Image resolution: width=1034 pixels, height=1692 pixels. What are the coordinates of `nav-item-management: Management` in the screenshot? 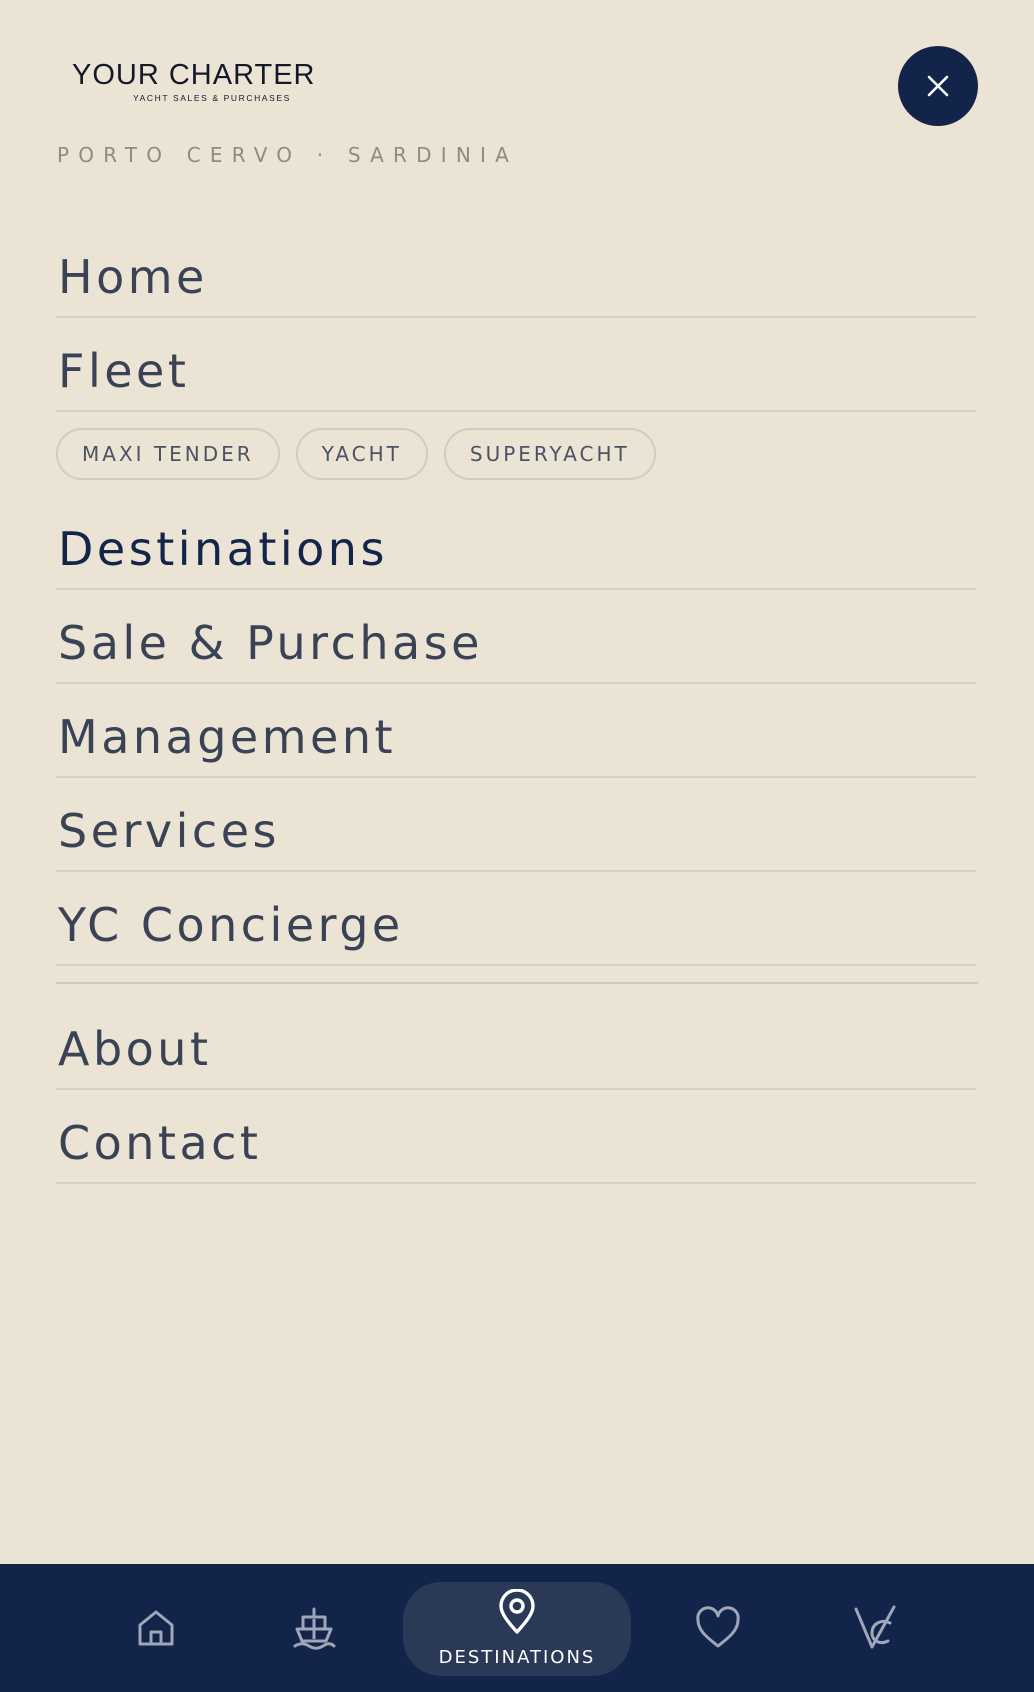 It's located at (516, 732).